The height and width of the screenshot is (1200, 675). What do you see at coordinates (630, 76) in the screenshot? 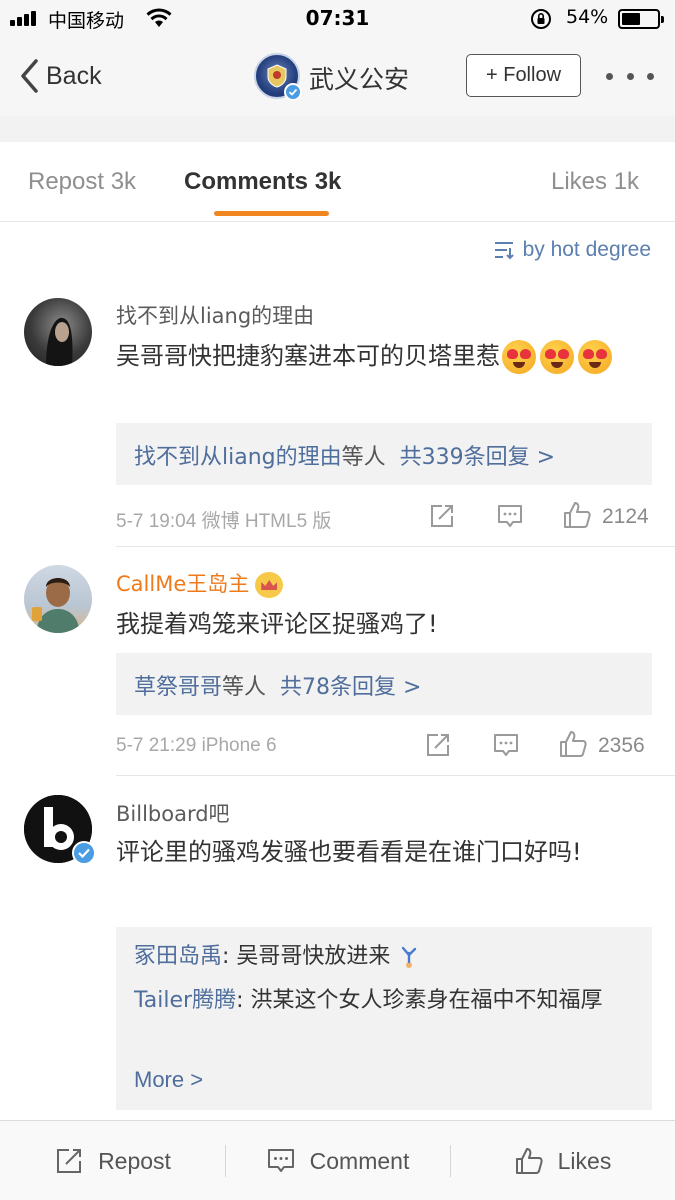
I see `more-options-icon` at bounding box center [630, 76].